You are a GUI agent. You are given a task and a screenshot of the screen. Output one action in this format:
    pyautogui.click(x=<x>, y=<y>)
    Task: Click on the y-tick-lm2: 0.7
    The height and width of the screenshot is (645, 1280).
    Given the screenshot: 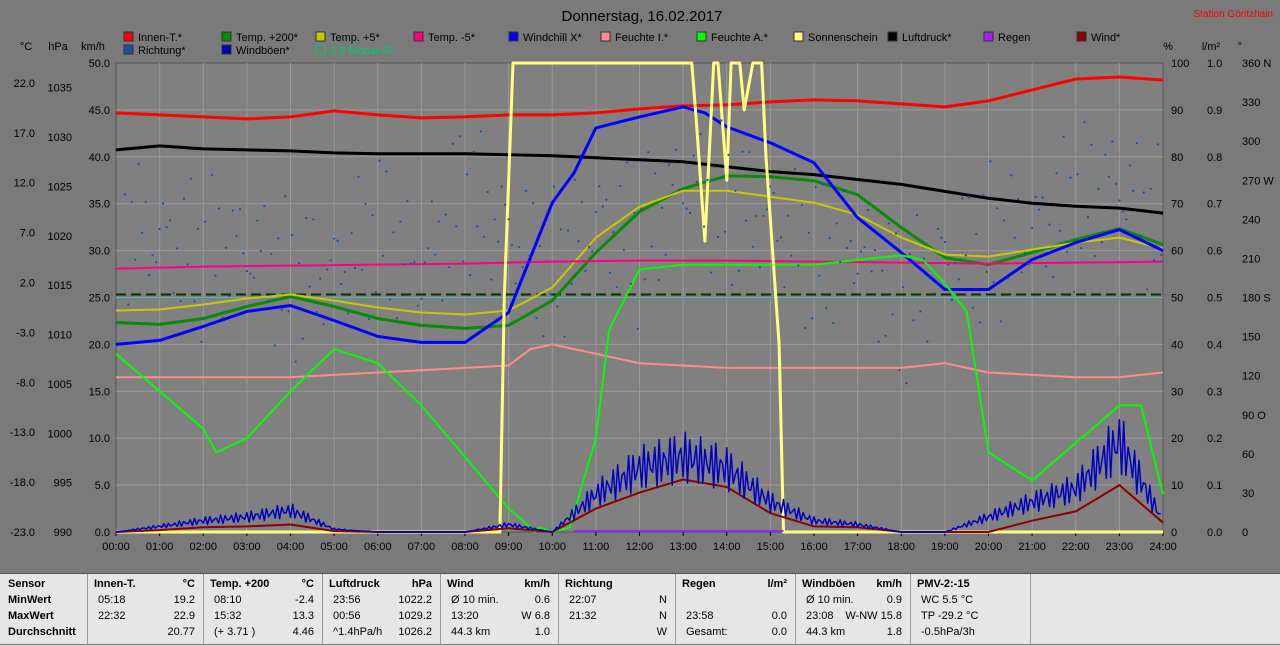 What is the action you would take?
    pyautogui.click(x=1214, y=205)
    